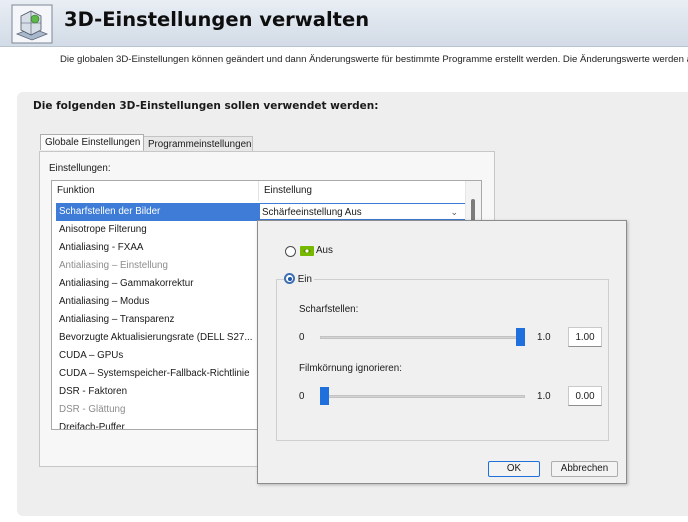 This screenshot has height=522, width=688. What do you see at coordinates (157, 424) in the screenshot?
I see `list-item: Dreifach-Puffer` at bounding box center [157, 424].